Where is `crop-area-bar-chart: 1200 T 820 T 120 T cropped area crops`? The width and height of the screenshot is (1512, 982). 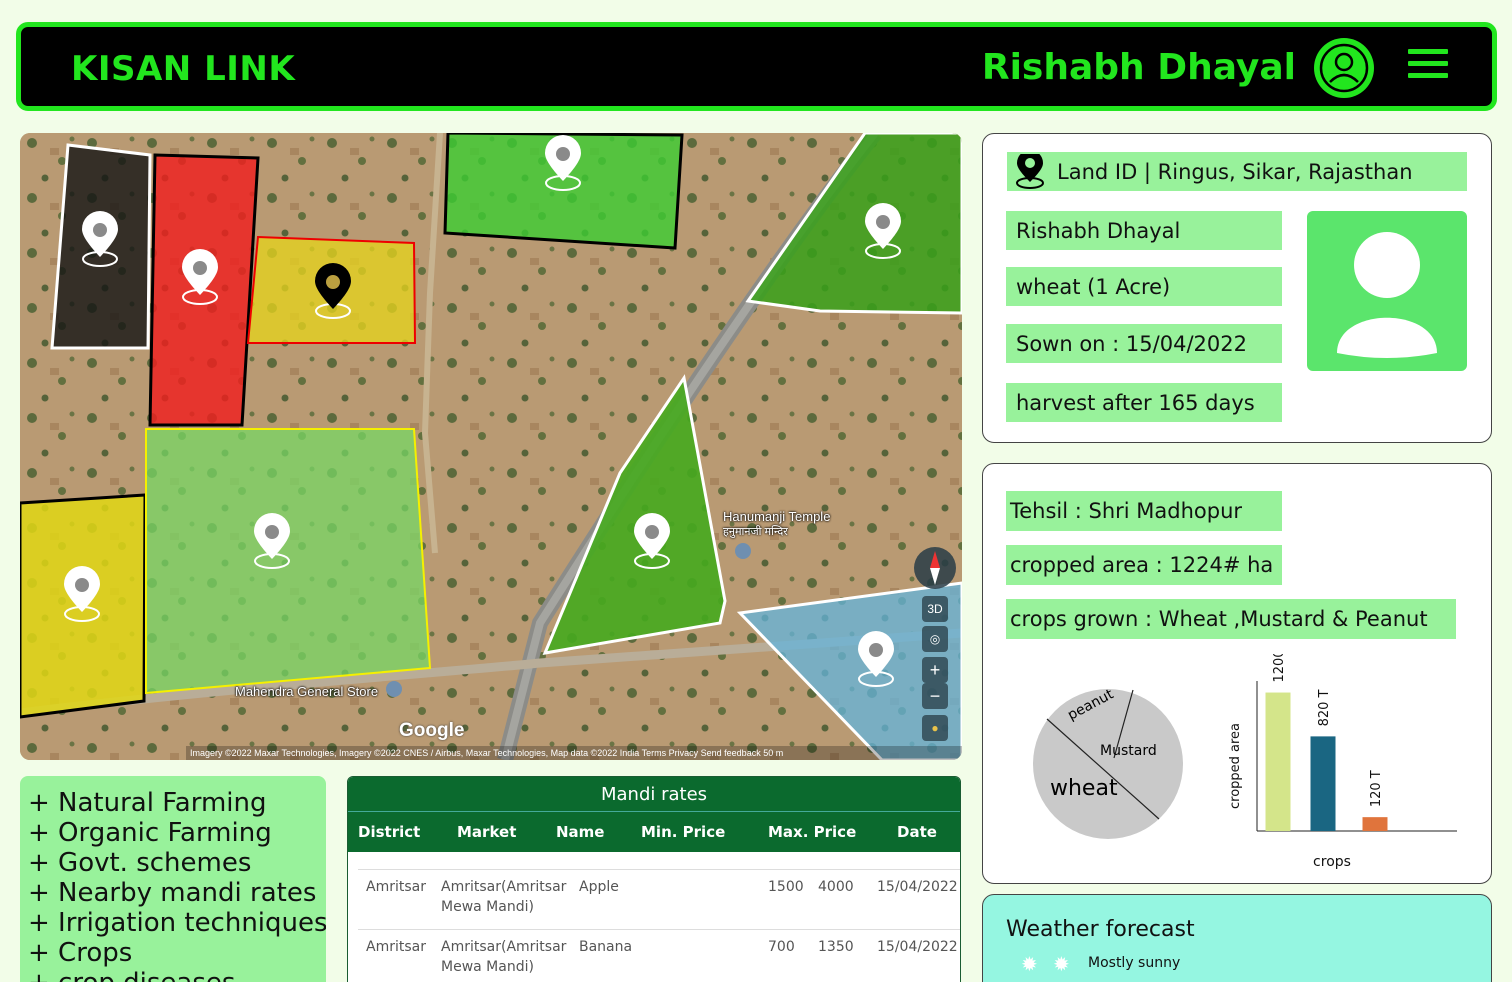 crop-area-bar-chart: 1200 T 820 T 120 T cropped area crops is located at coordinates (1342, 762).